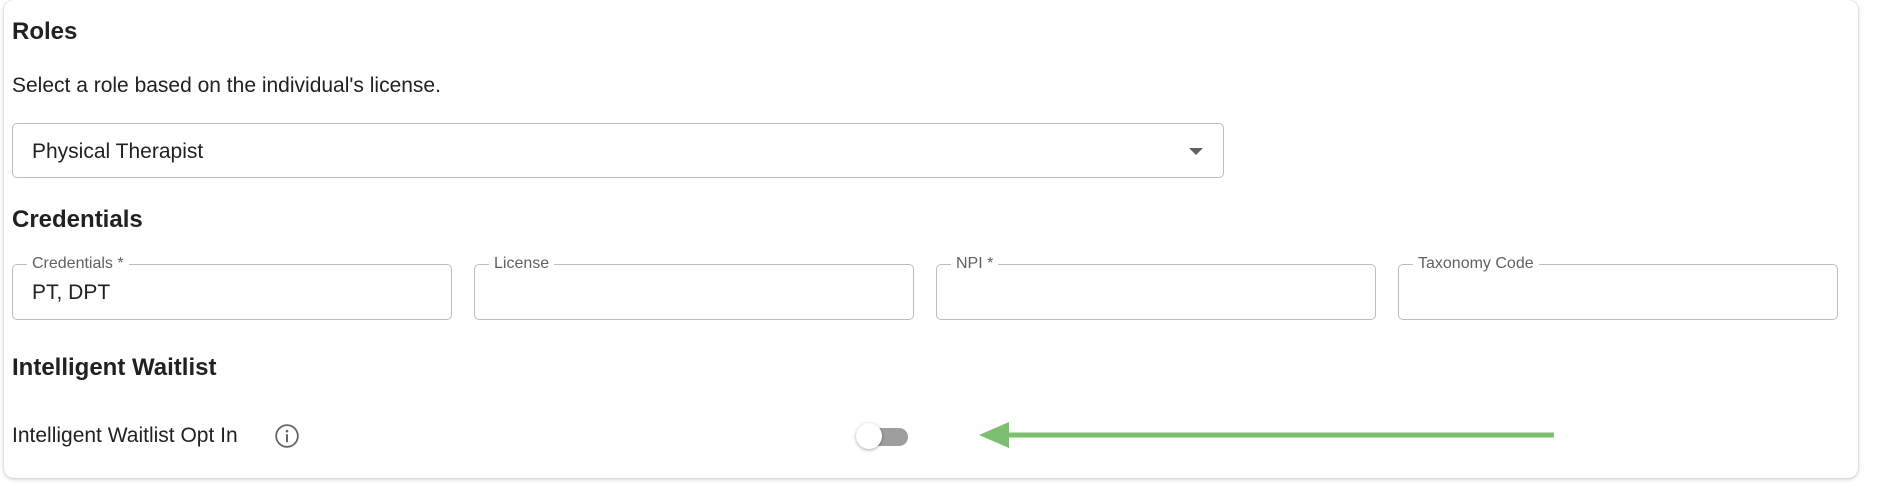 The height and width of the screenshot is (488, 1886). What do you see at coordinates (45, 31) in the screenshot?
I see `roles-heading: Roles` at bounding box center [45, 31].